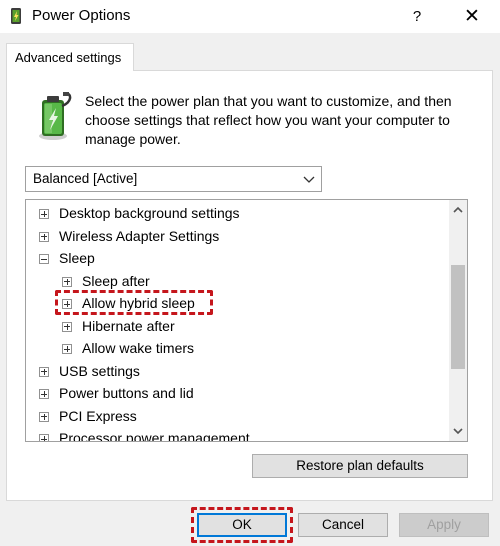 This screenshot has width=500, height=546. What do you see at coordinates (154, 436) in the screenshot?
I see `tree-item-label: Processor power management` at bounding box center [154, 436].